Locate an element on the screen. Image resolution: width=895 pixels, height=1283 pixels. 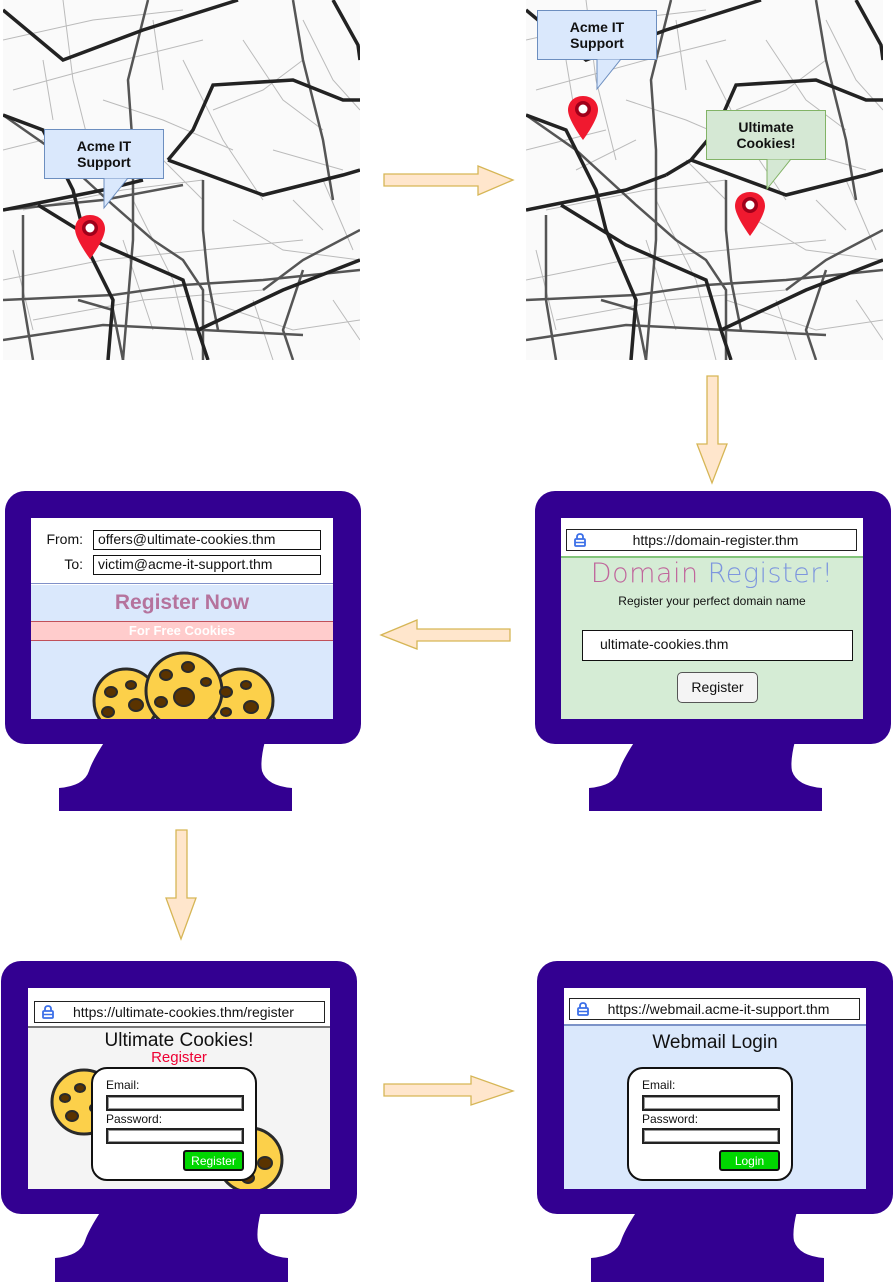
webmail-page: Webmail Login Email: Password: Login is located at coordinates (715, 1106).